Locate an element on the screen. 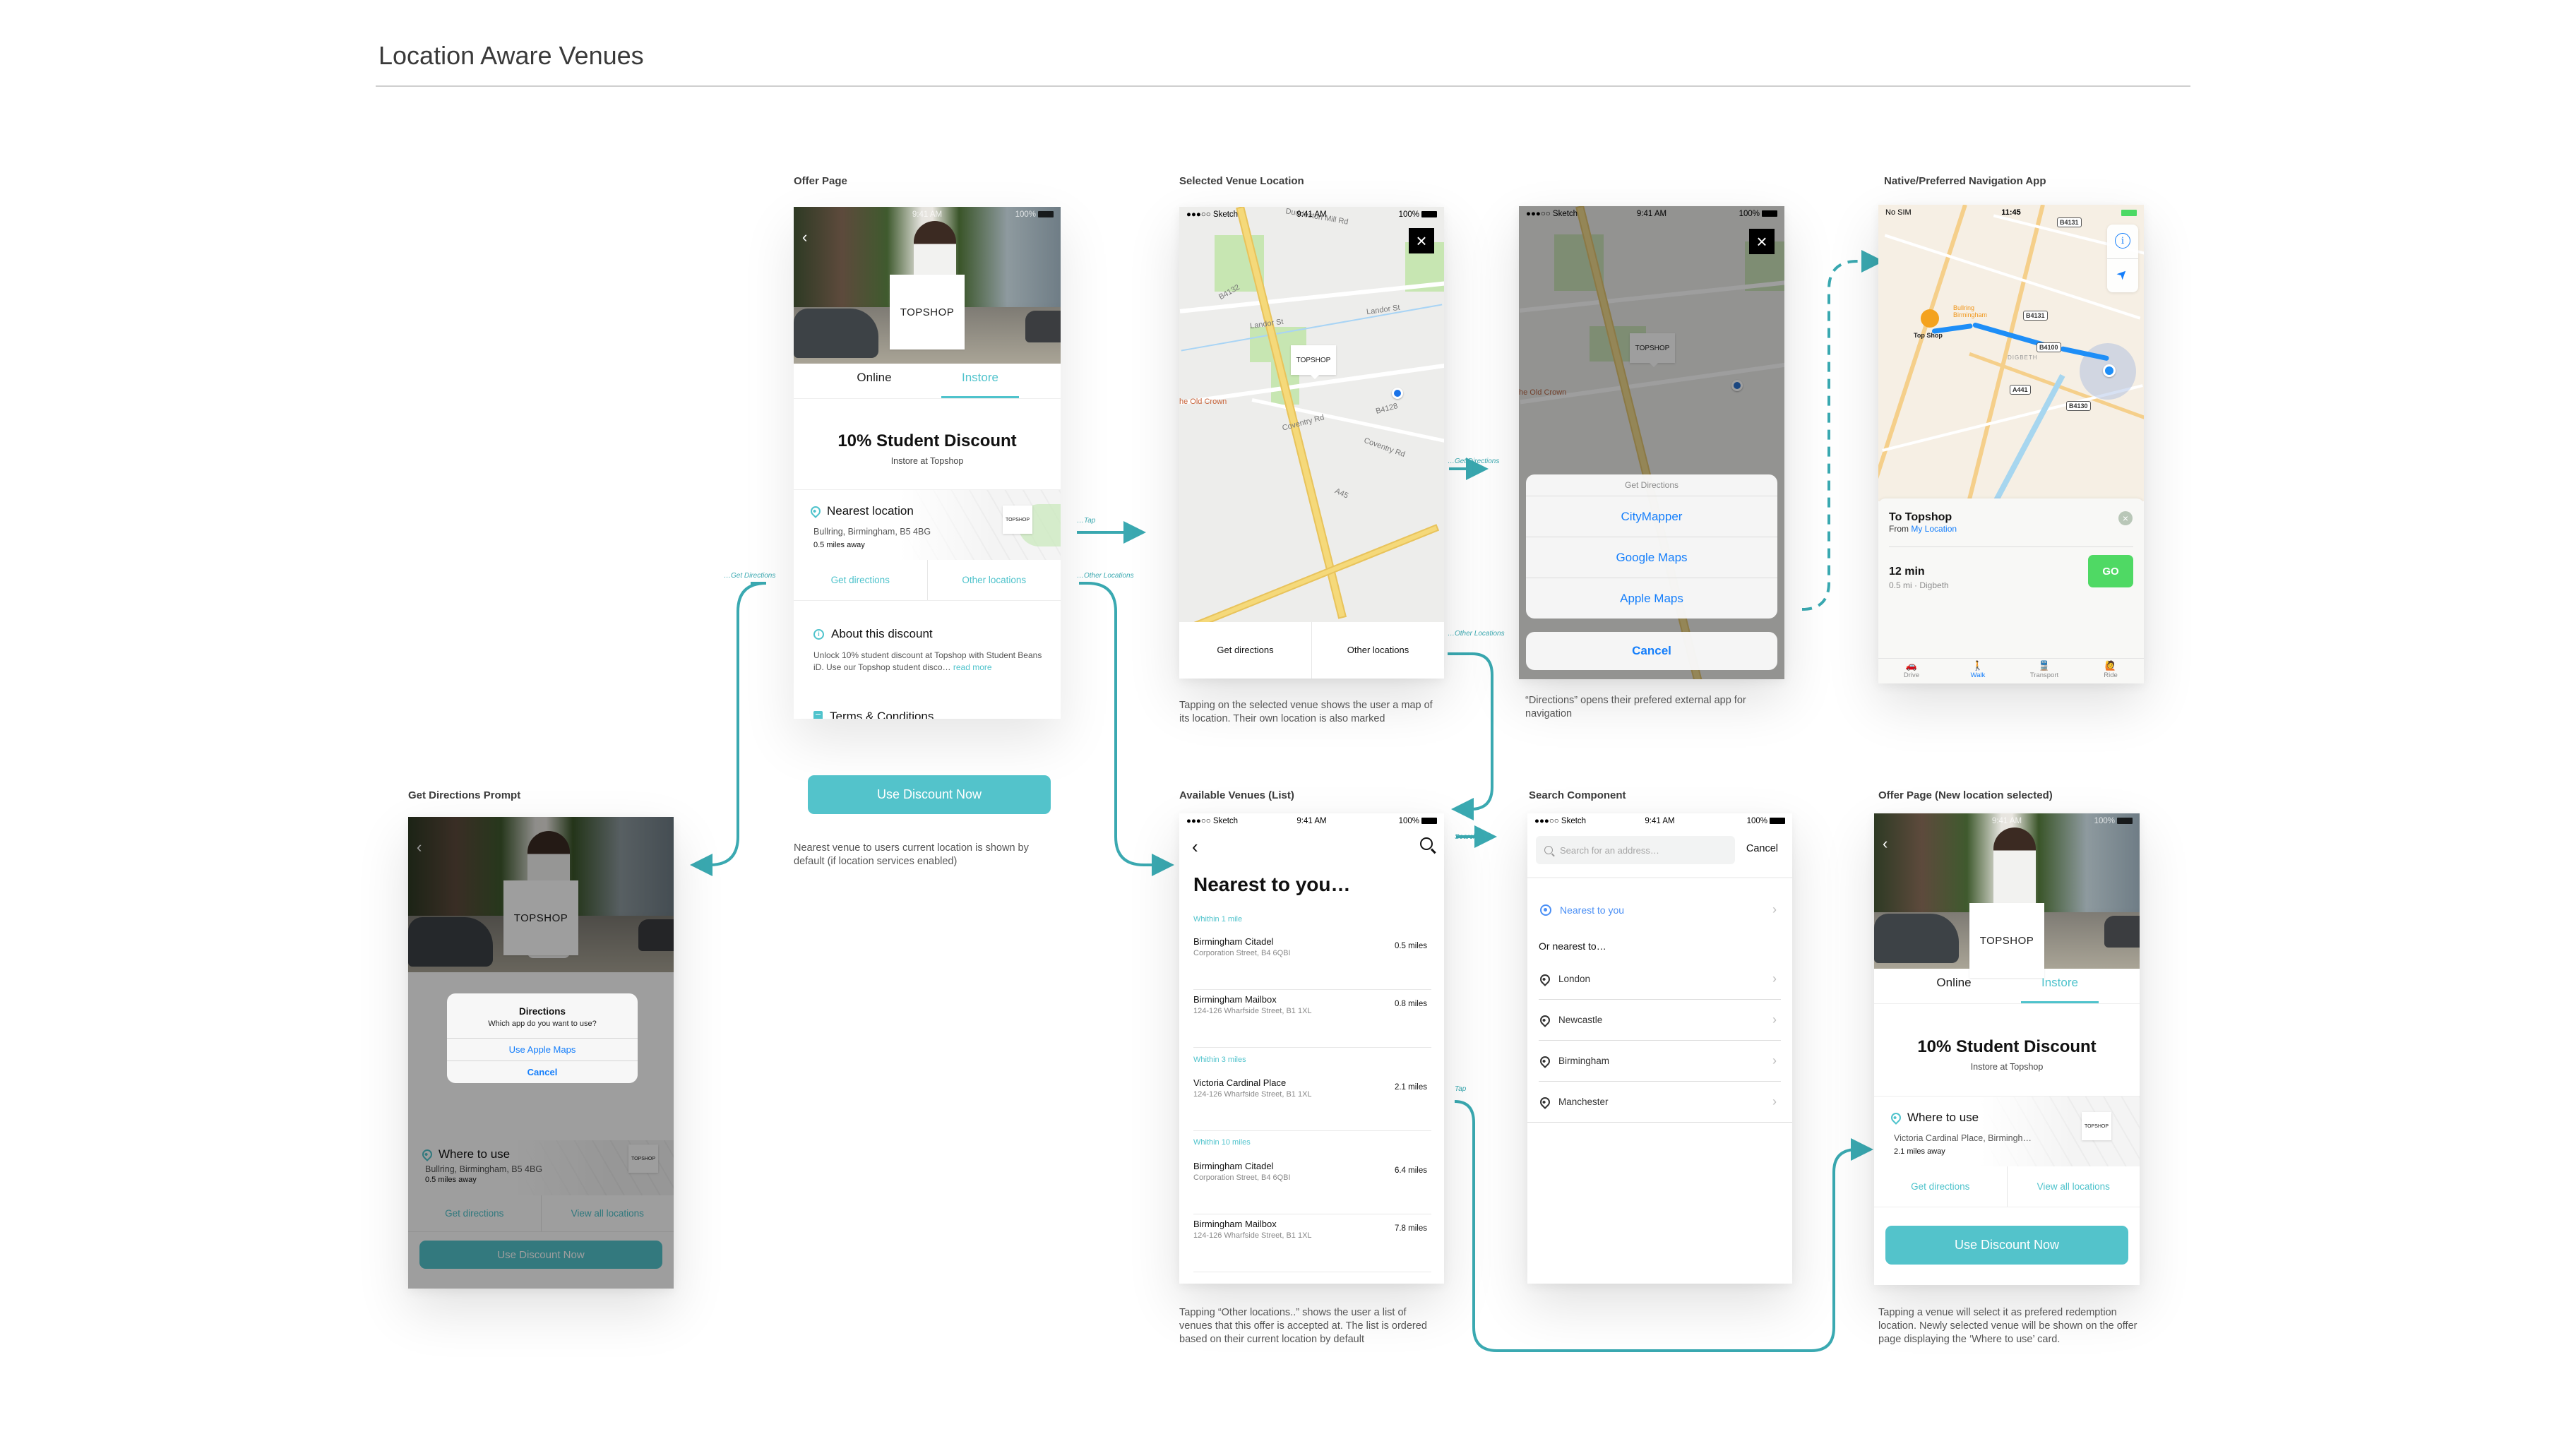 The height and width of the screenshot is (1434, 2576). flow-label-other-locations: …Other Locations is located at coordinates (1105, 576).